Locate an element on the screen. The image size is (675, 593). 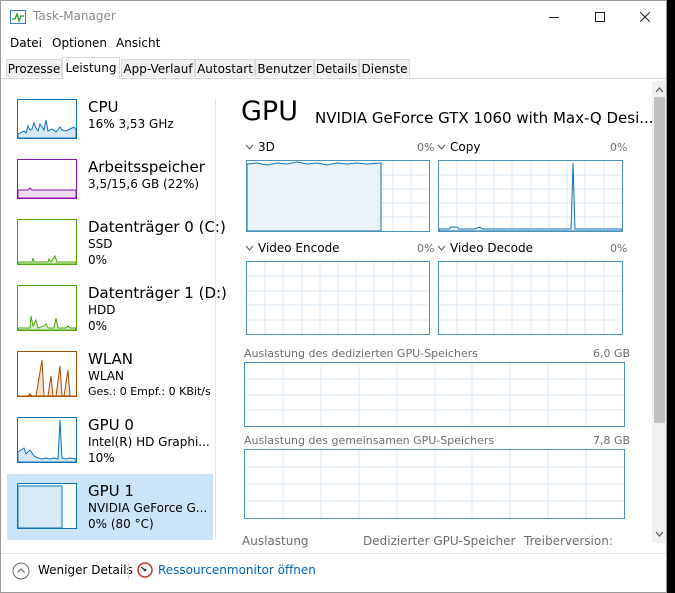
sidebar-item-title: Arbeitsspeicher is located at coordinates (146, 167).